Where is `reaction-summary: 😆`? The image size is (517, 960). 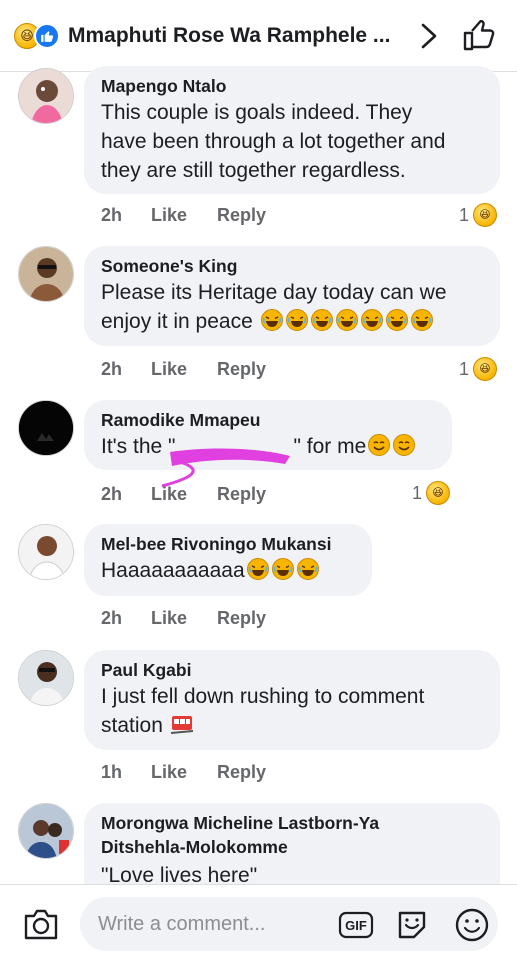
reaction-summary: 😆 is located at coordinates (37, 35).